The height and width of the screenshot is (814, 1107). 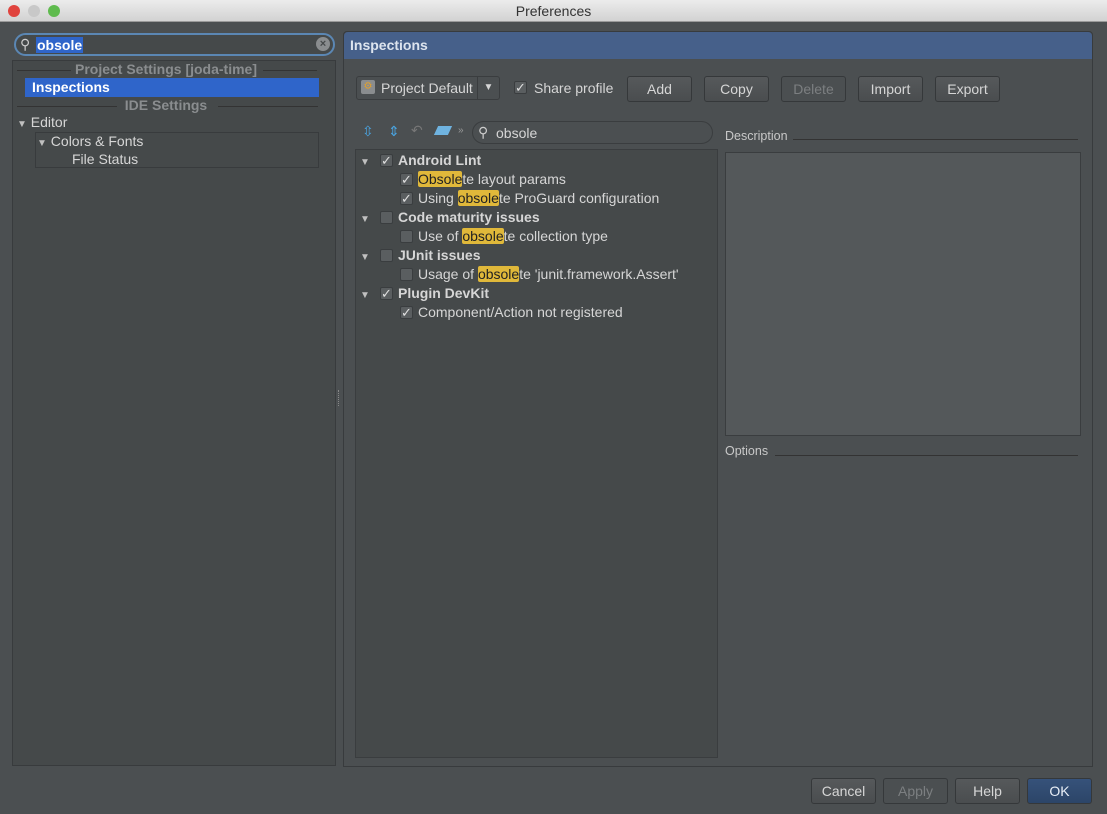 I want to click on tree-item-colors-fonts: ▼ Colors & Fonts, so click(x=90, y=141).